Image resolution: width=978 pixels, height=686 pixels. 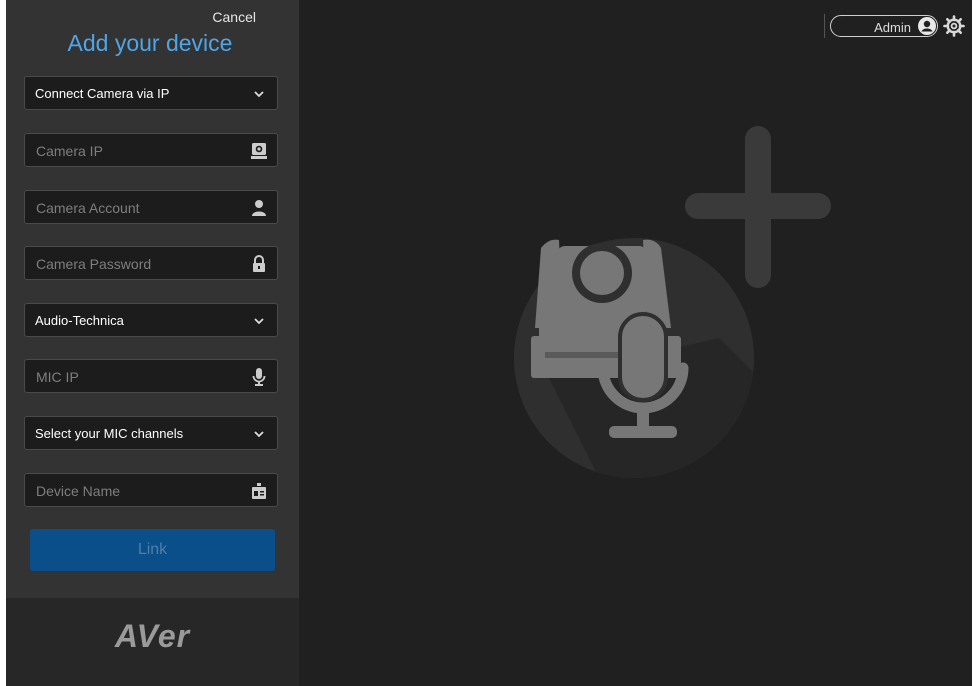 I want to click on mic-channels-value: Select your MIC channels, so click(x=109, y=433).